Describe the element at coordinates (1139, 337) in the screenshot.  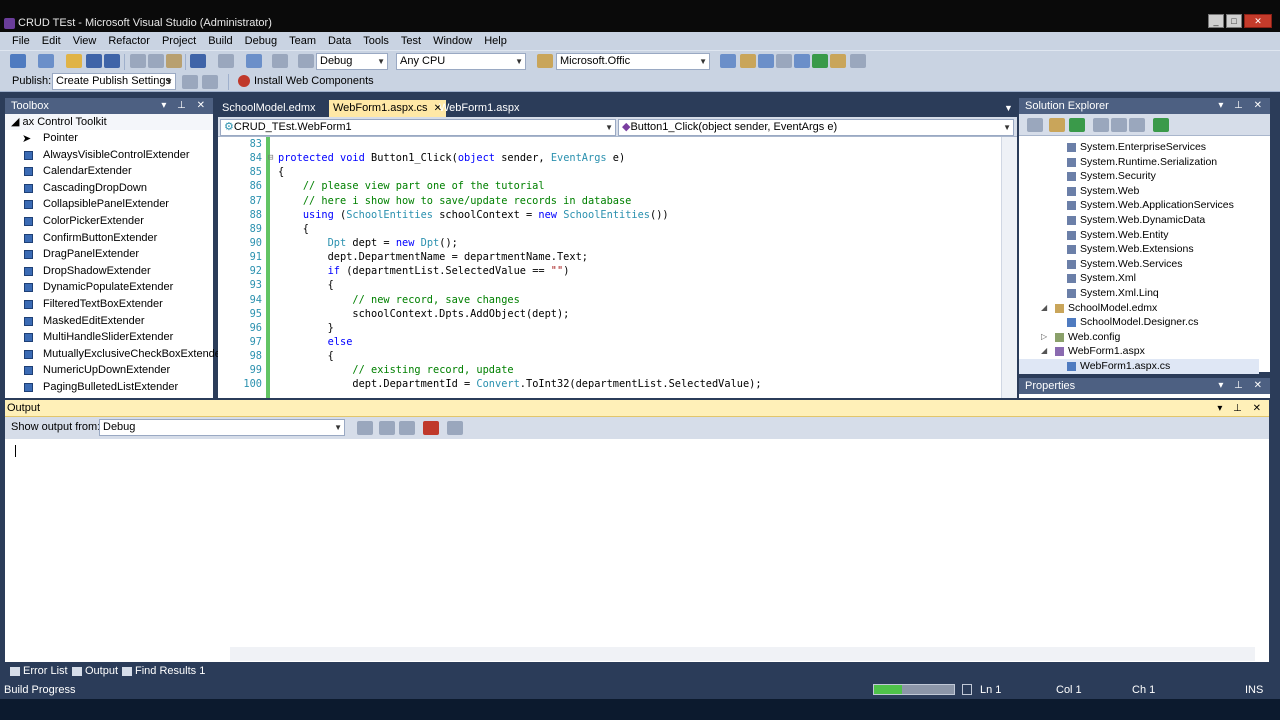
I see `solution-node: ▷ Web.config` at that location.